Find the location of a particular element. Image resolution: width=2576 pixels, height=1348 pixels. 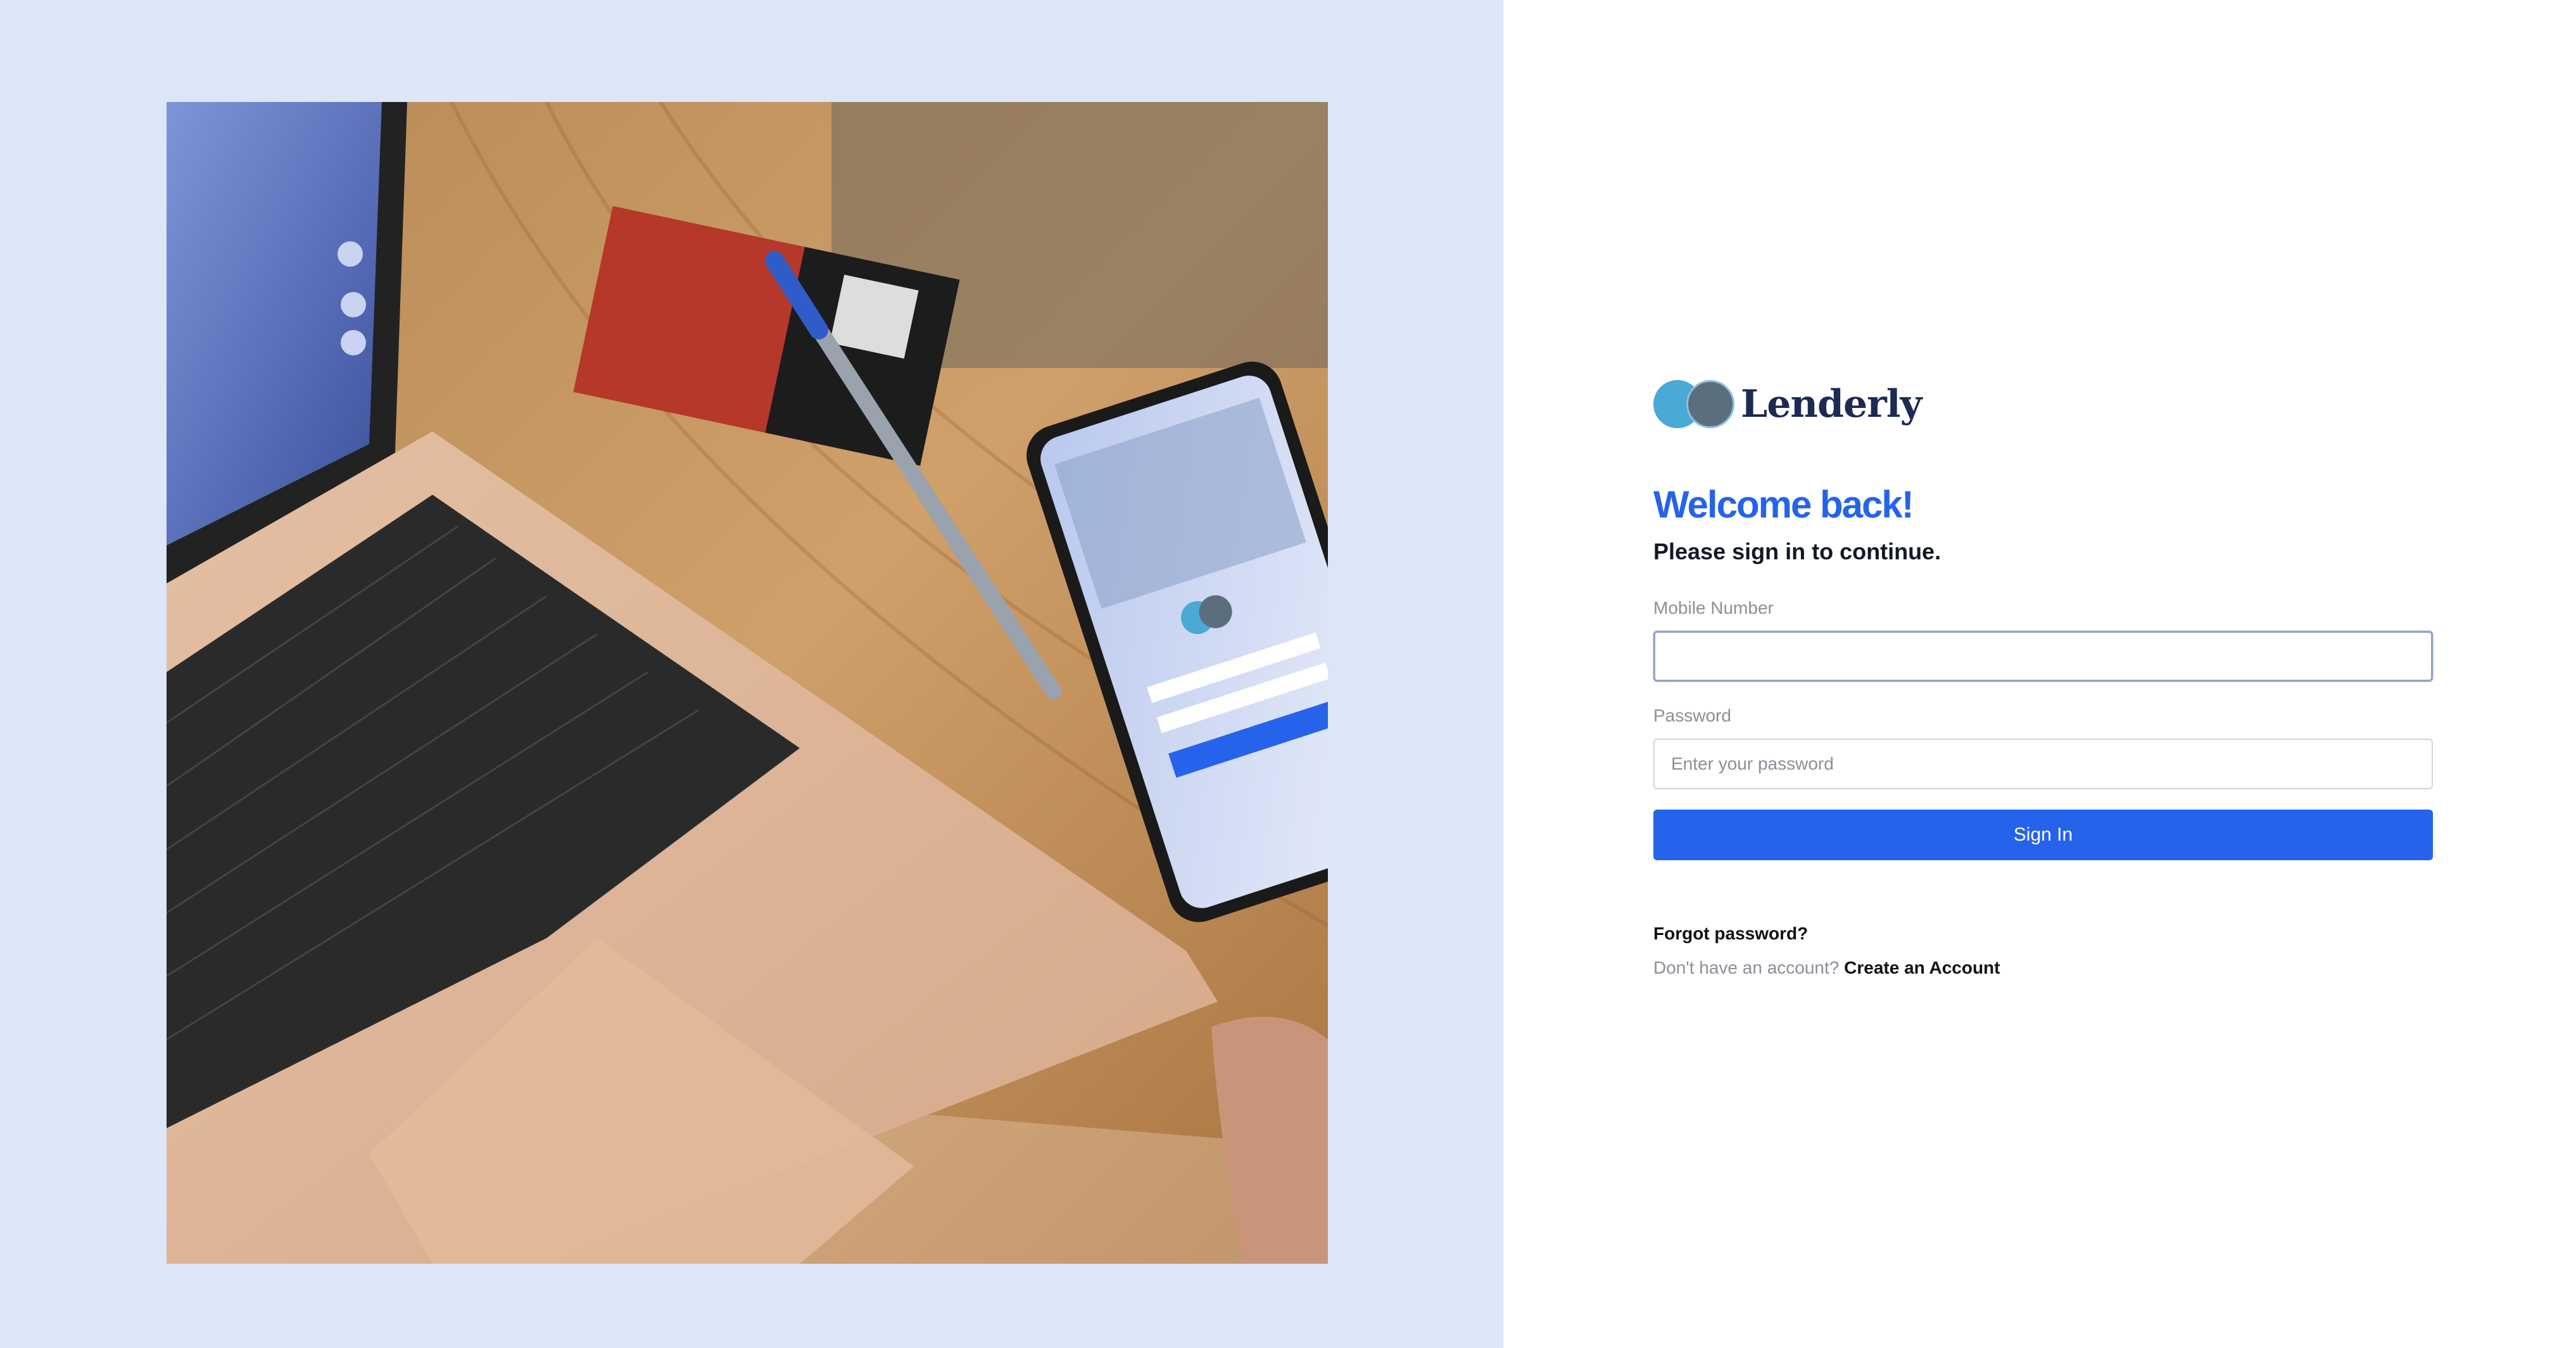

welcome-heading: Welcome back! is located at coordinates (1783, 505).